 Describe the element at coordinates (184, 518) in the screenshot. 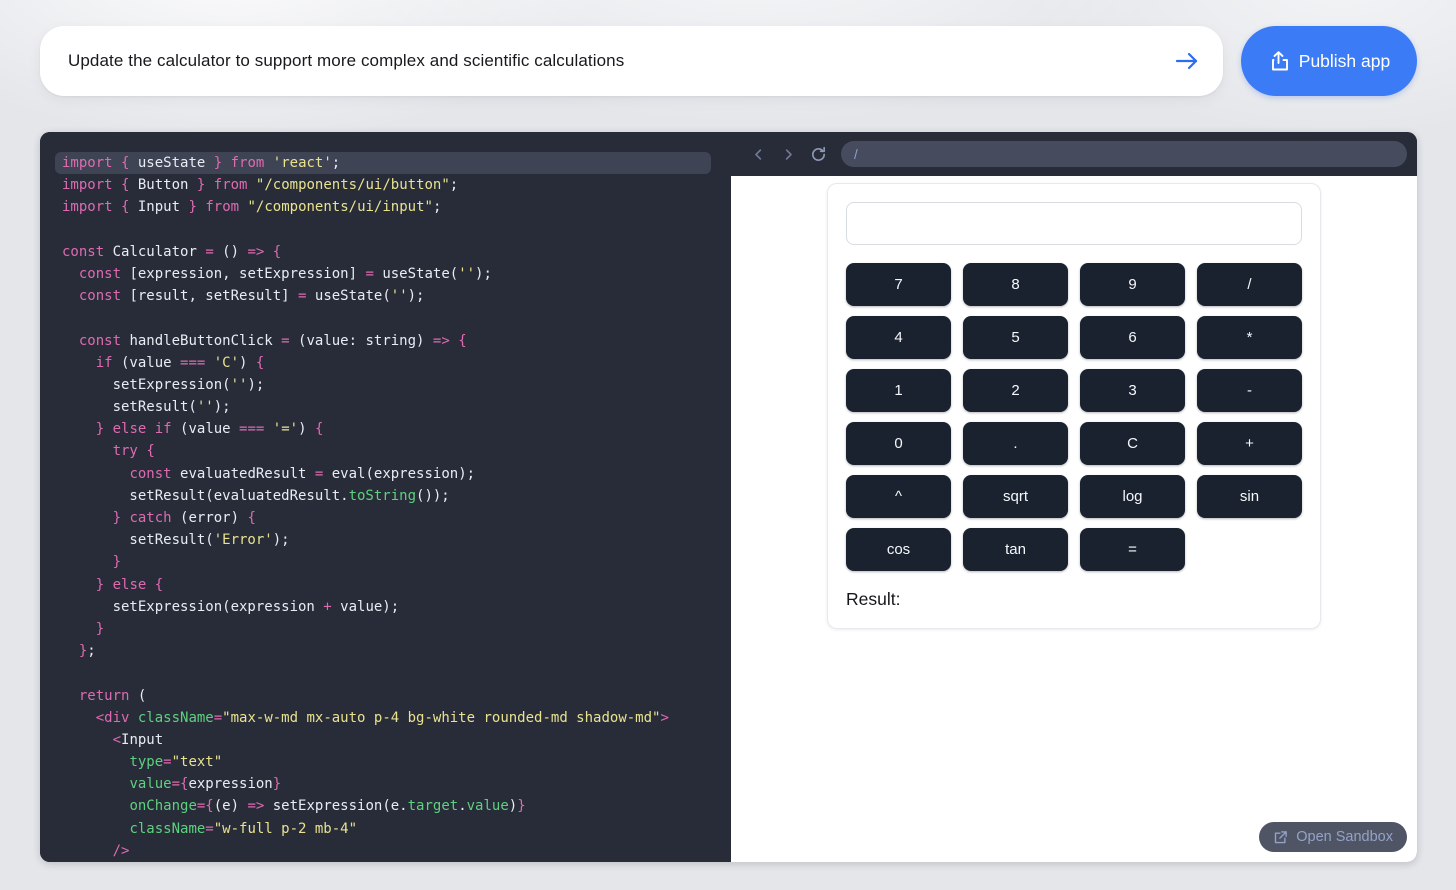

I see `code-line: } catch (error) {` at that location.